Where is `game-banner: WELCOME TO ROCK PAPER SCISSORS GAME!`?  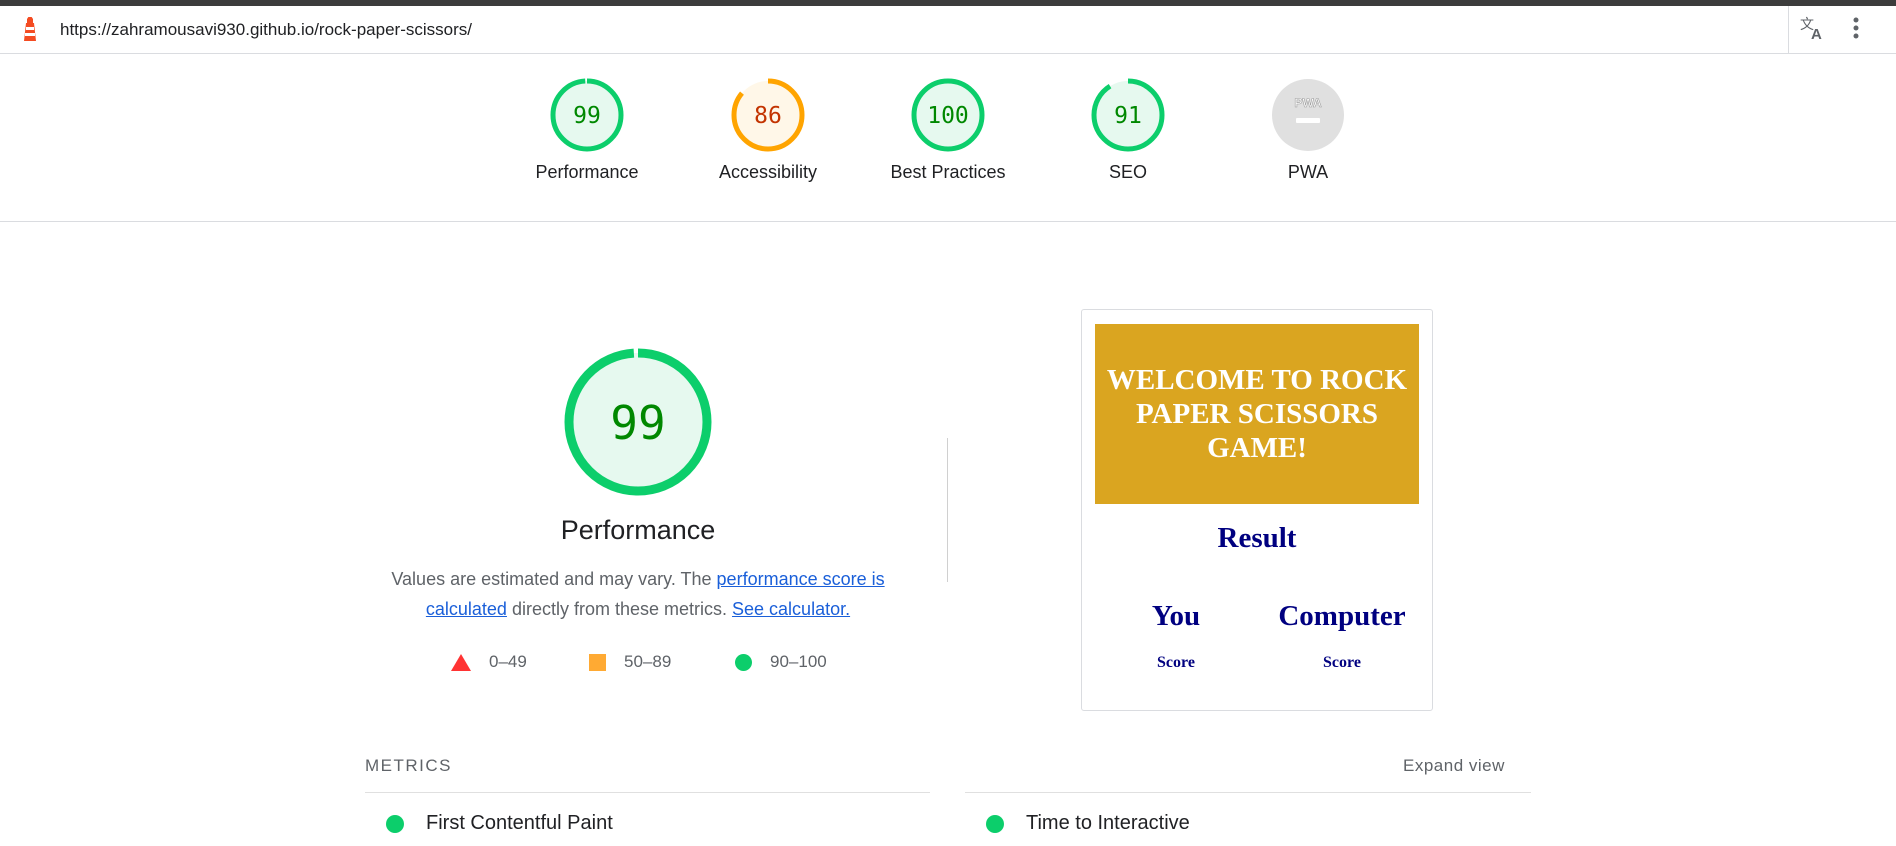
game-banner: WELCOME TO ROCK PAPER SCISSORS GAME! is located at coordinates (1257, 414).